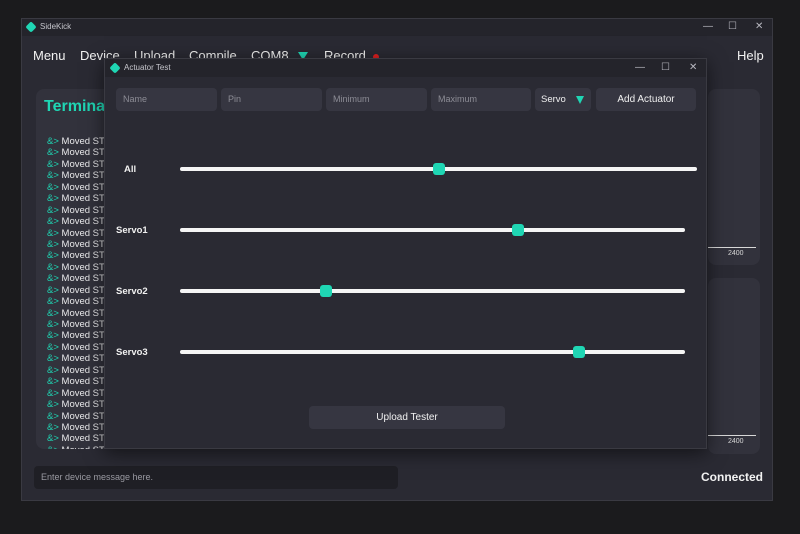  Describe the element at coordinates (56, 26) in the screenshot. I see `app-title: SideKick` at that location.